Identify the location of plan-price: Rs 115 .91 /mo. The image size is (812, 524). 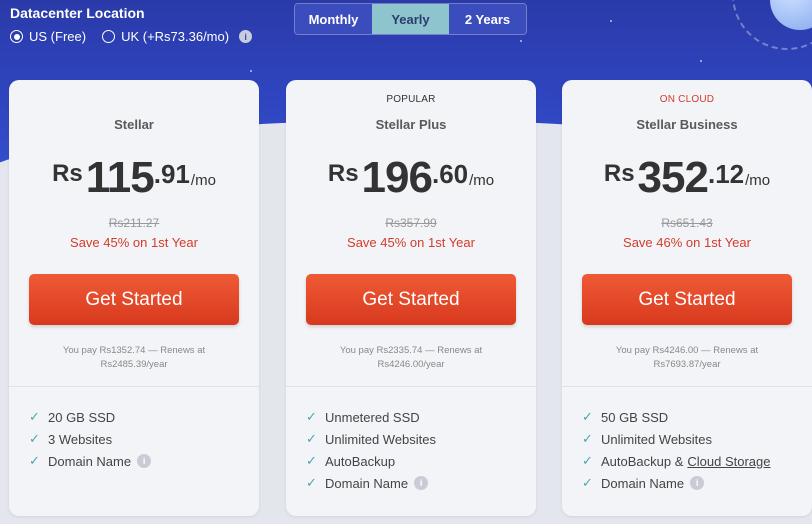
(134, 178).